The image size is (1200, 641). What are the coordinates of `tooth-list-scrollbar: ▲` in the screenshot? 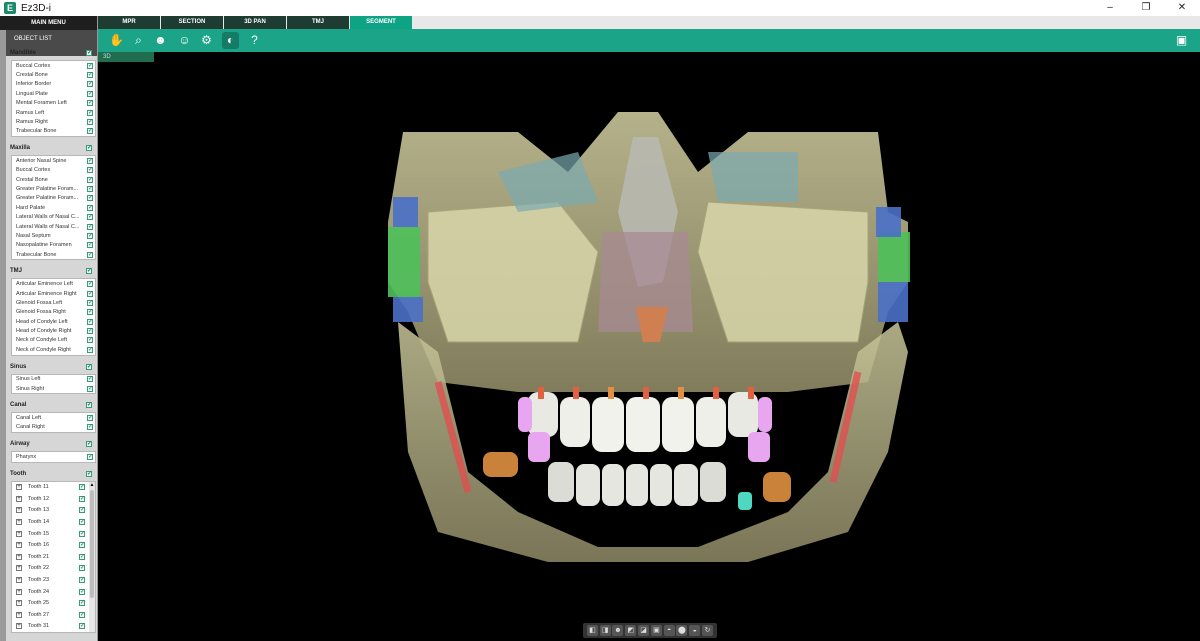 It's located at (92, 556).